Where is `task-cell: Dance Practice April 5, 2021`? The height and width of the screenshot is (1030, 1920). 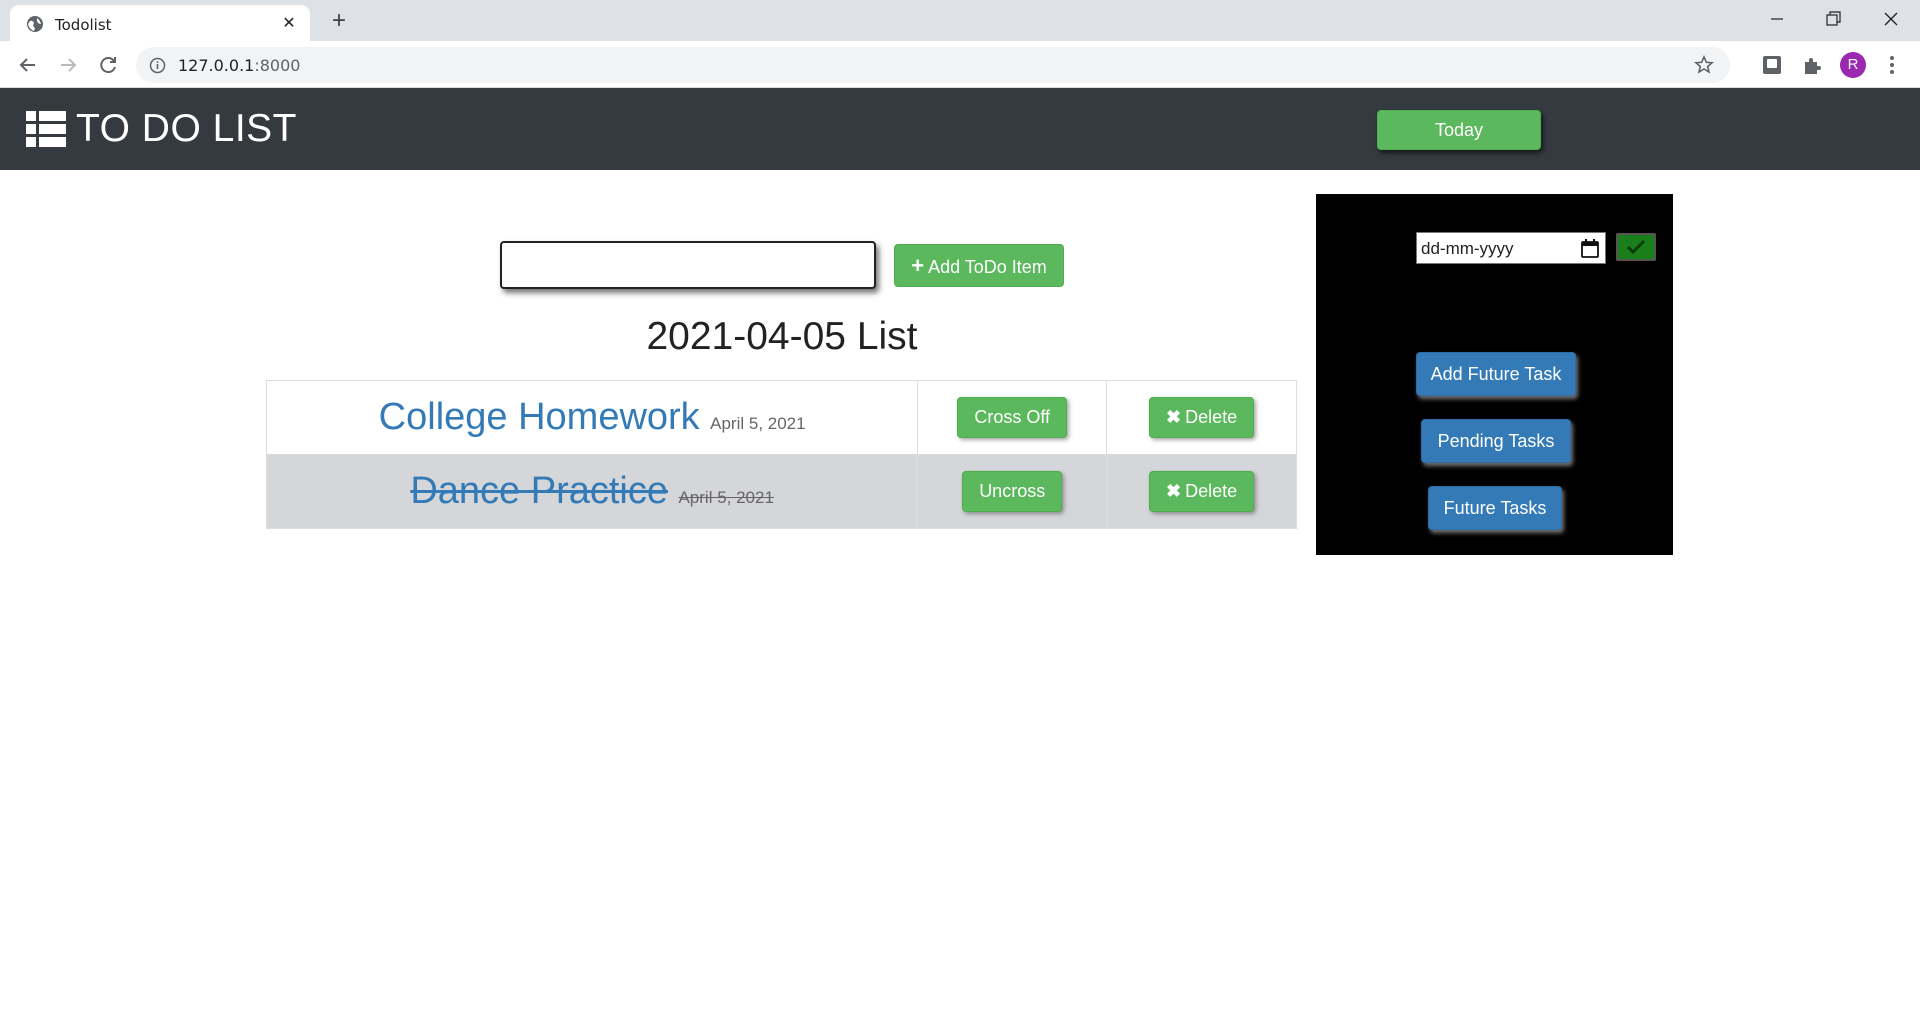 task-cell: Dance Practice April 5, 2021 is located at coordinates (592, 491).